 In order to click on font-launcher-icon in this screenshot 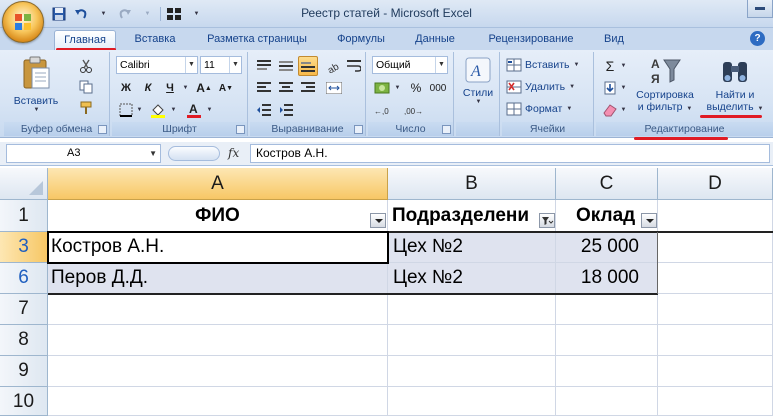, I will do `click(240, 129)`.